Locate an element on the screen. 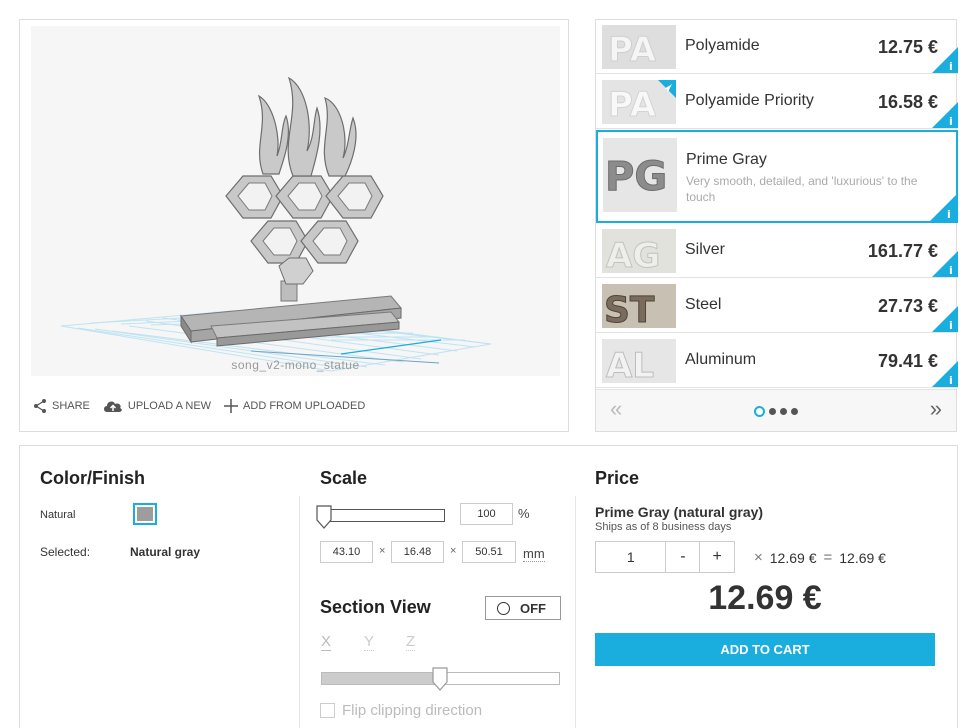 This screenshot has width=978, height=728. material-thumbnail: PA is located at coordinates (639, 102).